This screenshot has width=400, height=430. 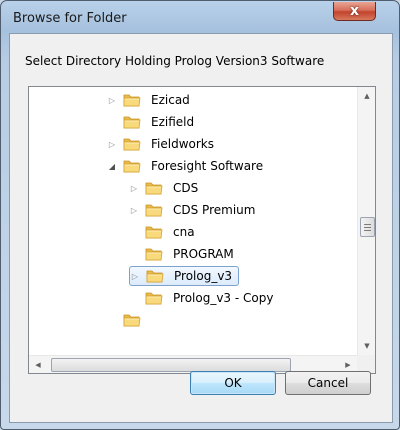 What do you see at coordinates (233, 383) in the screenshot?
I see `ok-button: OK` at bounding box center [233, 383].